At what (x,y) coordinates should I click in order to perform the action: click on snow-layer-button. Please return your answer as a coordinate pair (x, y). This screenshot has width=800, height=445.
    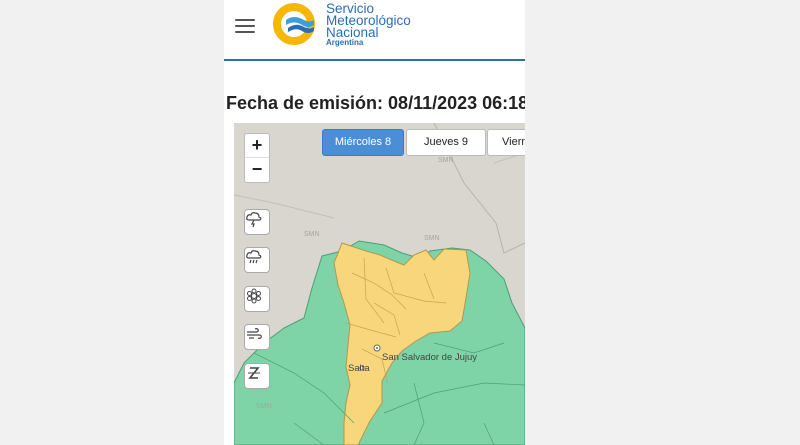
    Looking at the image, I should click on (257, 299).